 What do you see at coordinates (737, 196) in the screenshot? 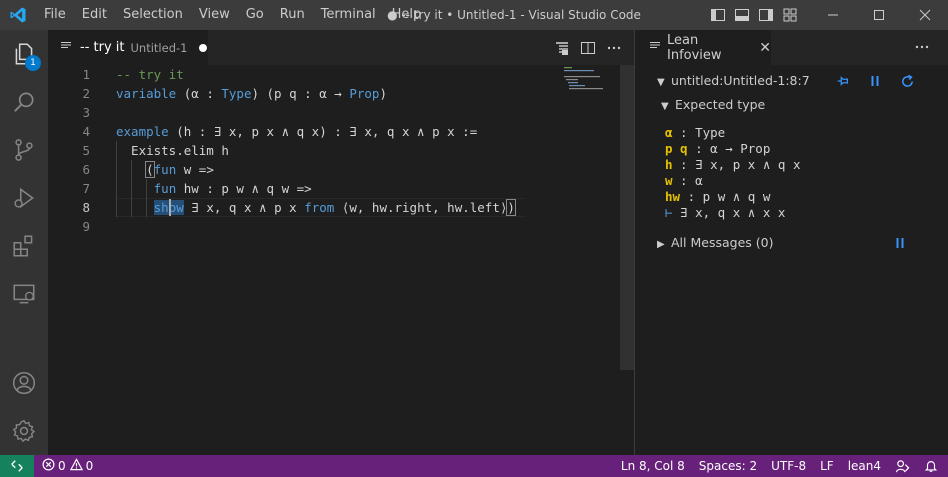
I see `hypothesis-type: p w ∧ q w` at bounding box center [737, 196].